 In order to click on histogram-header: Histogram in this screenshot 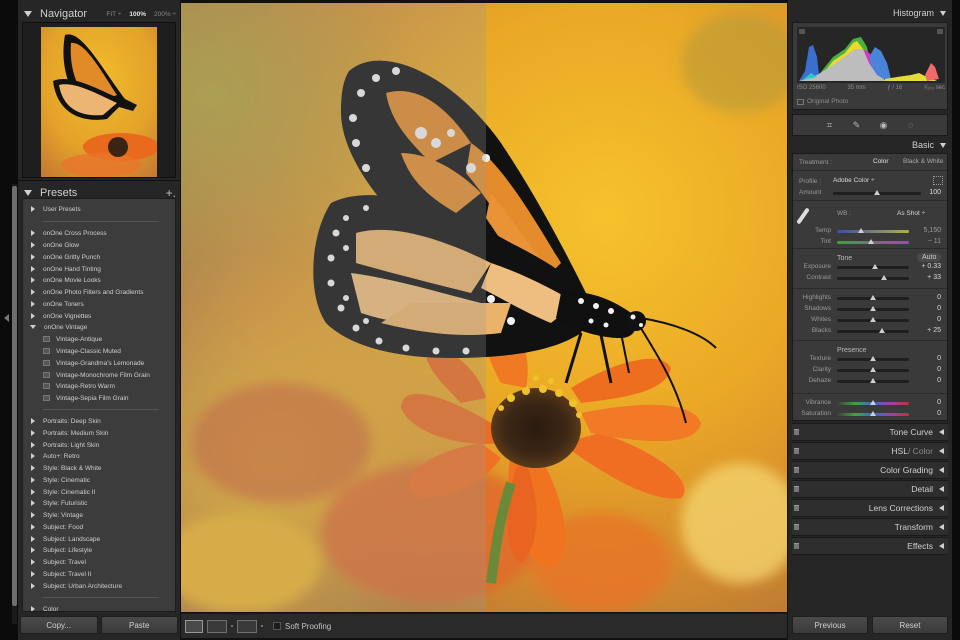, I will do `click(870, 13)`.